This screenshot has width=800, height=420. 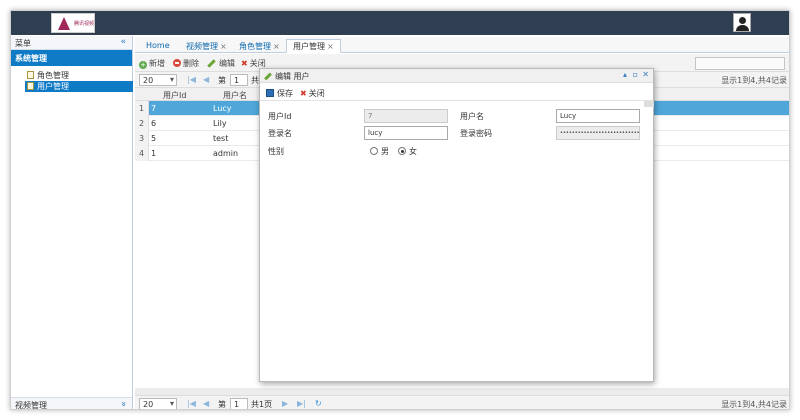 I want to click on last-page-icon: ▶|, so click(x=301, y=403).